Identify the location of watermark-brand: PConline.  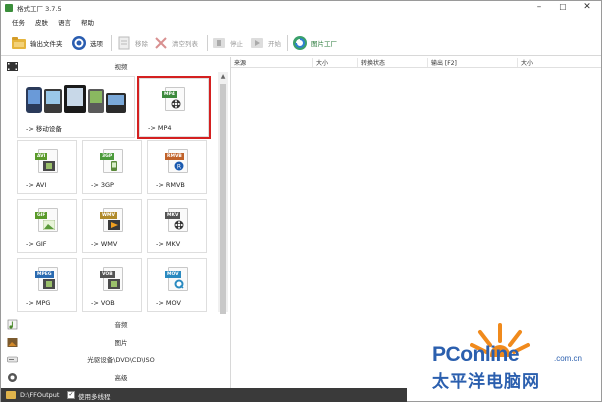
(476, 354).